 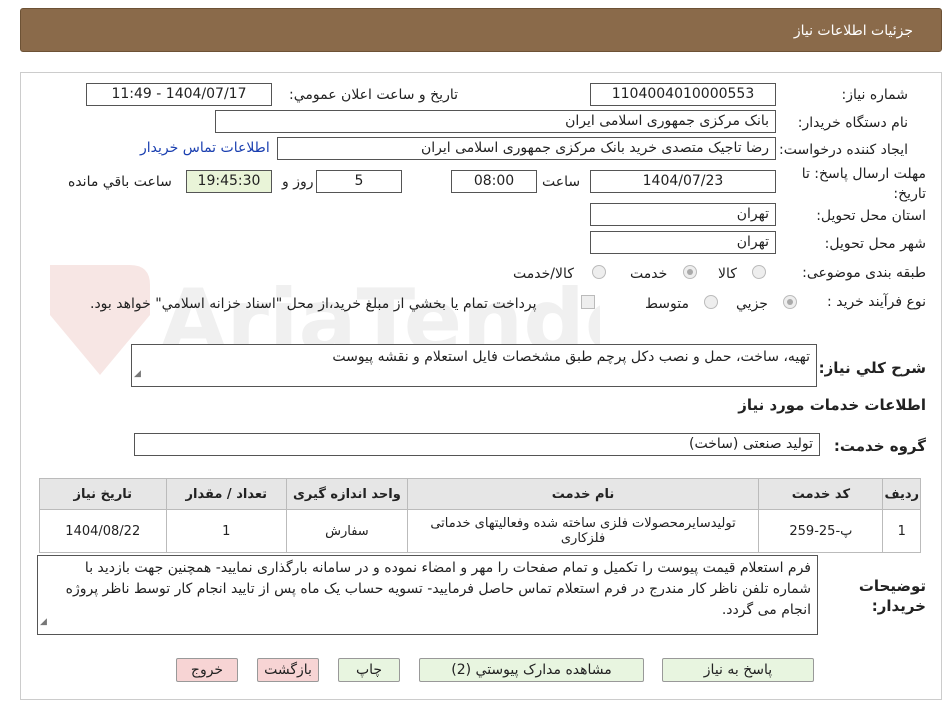 What do you see at coordinates (599, 272) in the screenshot?
I see `category-radio-goods-service` at bounding box center [599, 272].